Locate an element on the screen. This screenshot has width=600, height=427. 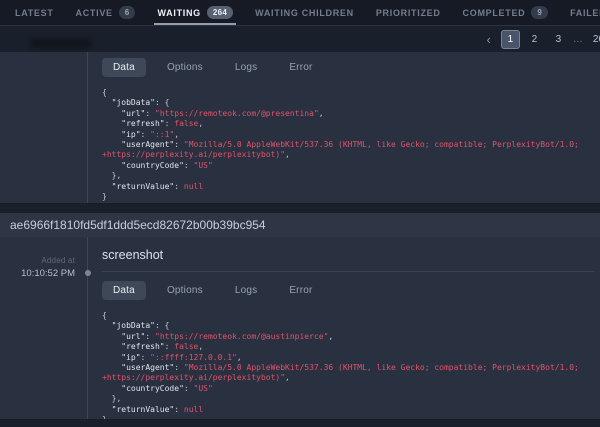
pagination-prev-icon: ‹ is located at coordinates (489, 40).